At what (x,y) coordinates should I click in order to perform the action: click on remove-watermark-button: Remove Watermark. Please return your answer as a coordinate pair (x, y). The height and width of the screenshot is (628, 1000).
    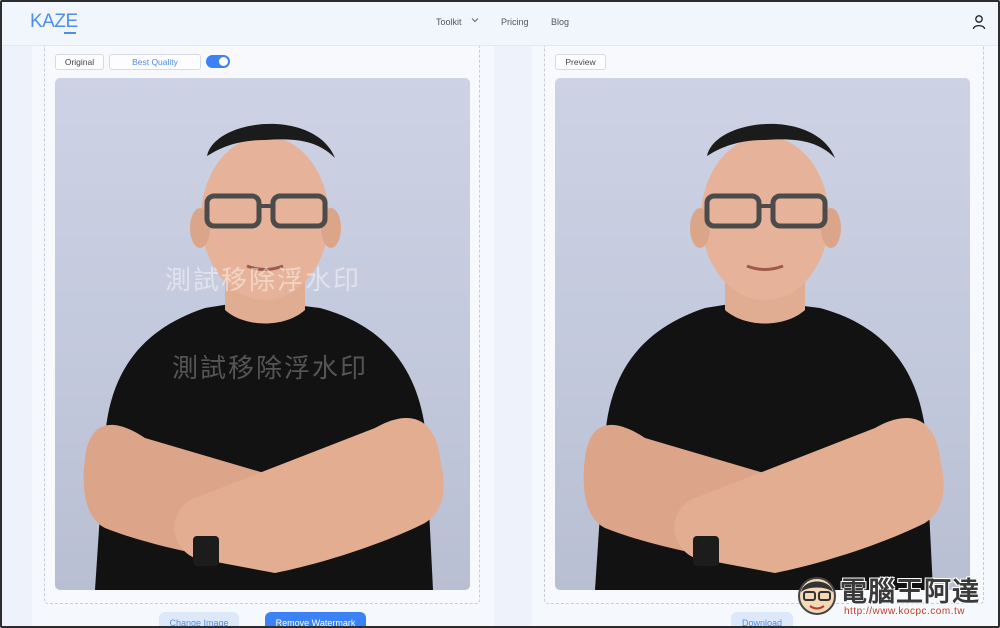
    Looking at the image, I should click on (315, 619).